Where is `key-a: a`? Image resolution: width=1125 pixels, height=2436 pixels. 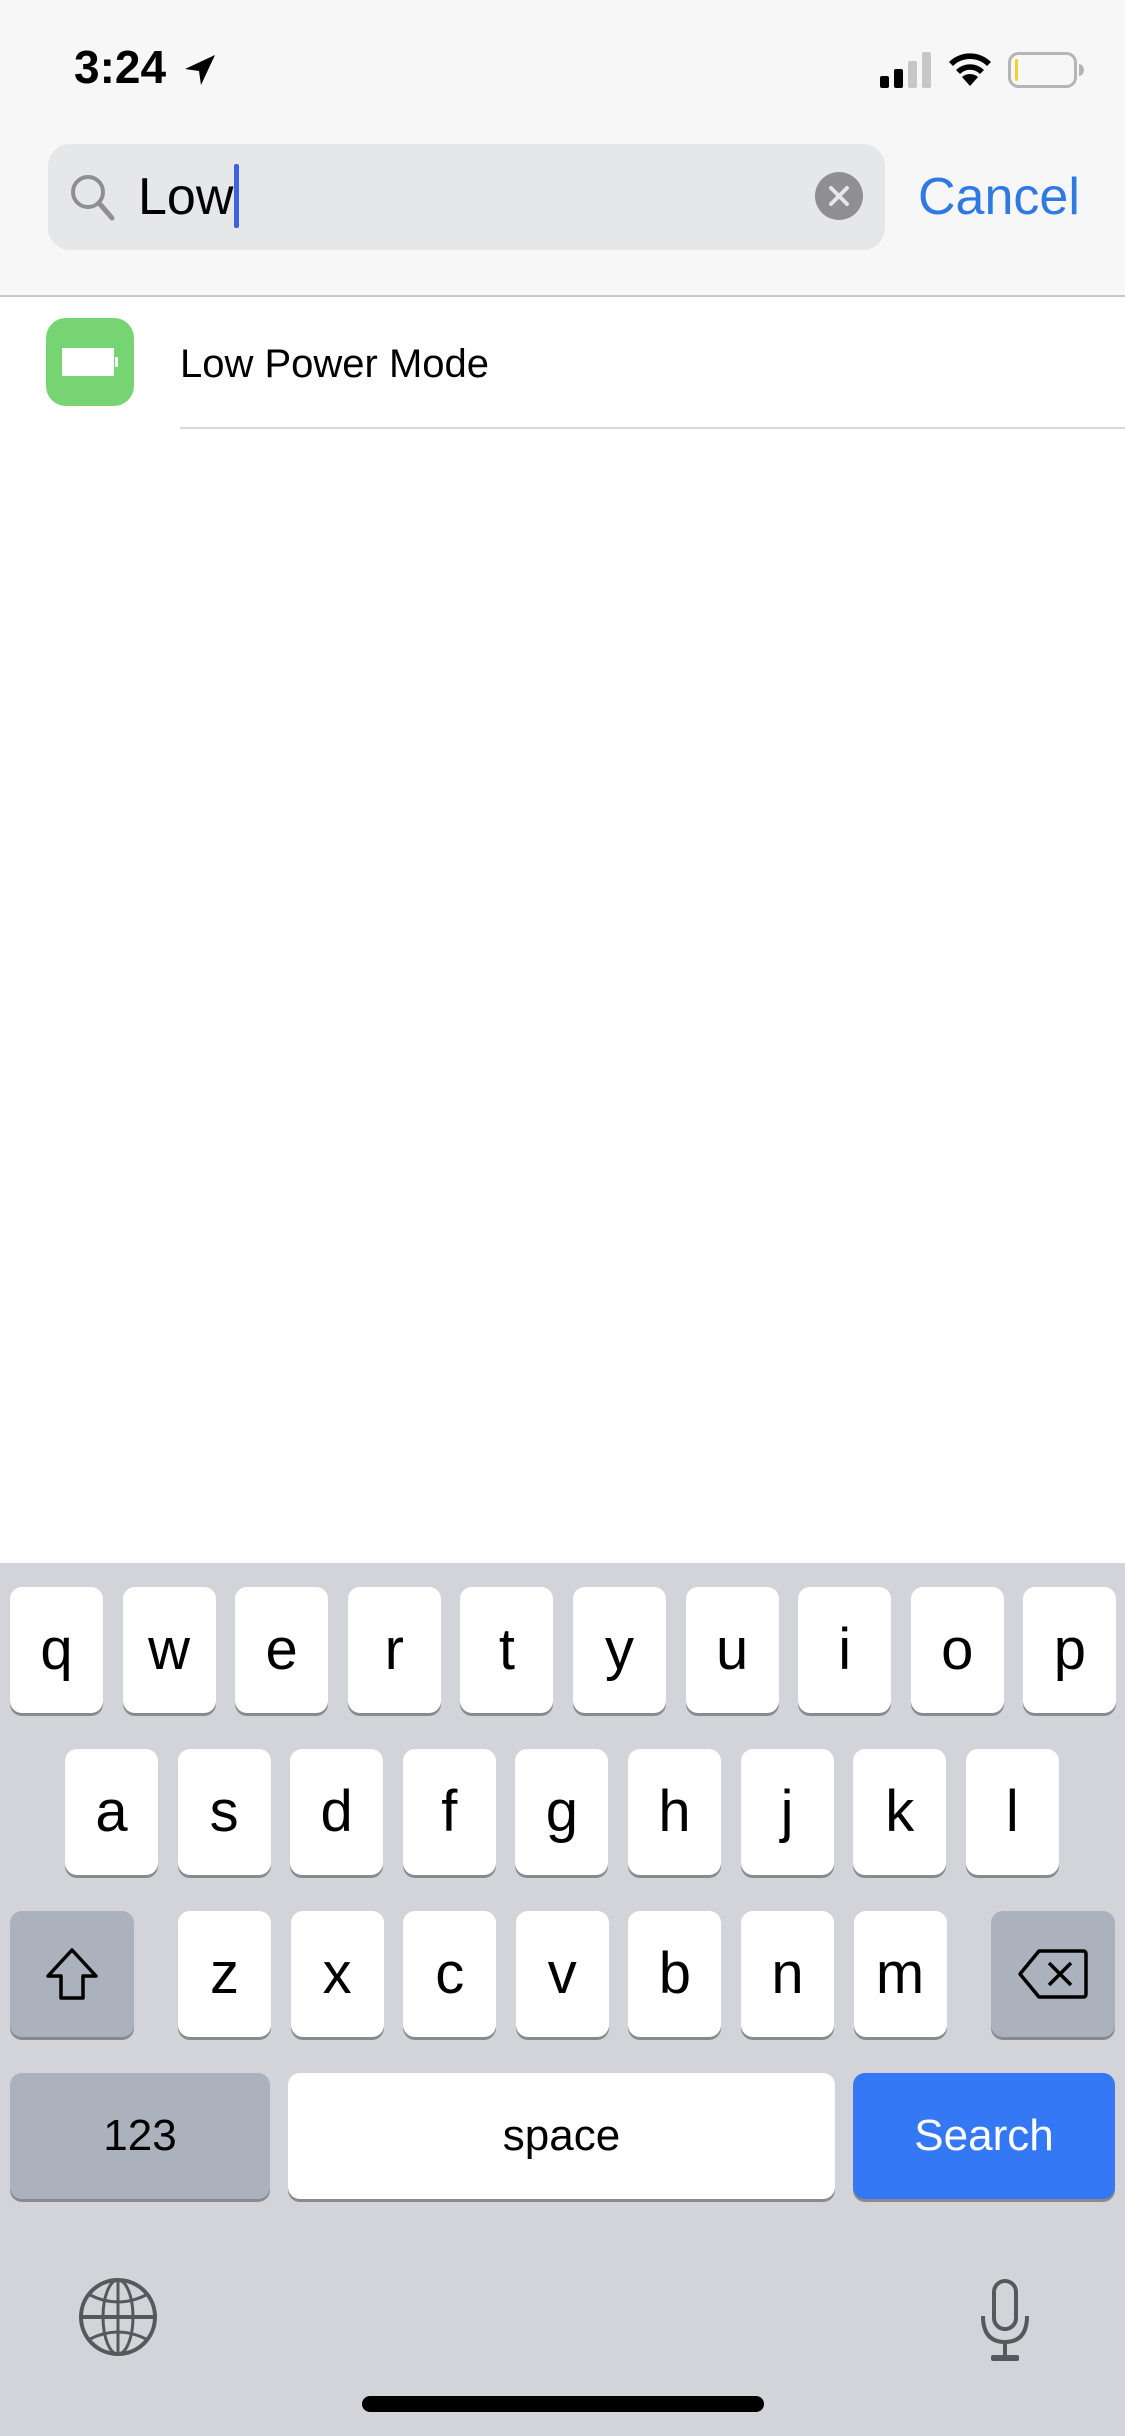
key-a: a is located at coordinates (111, 1812).